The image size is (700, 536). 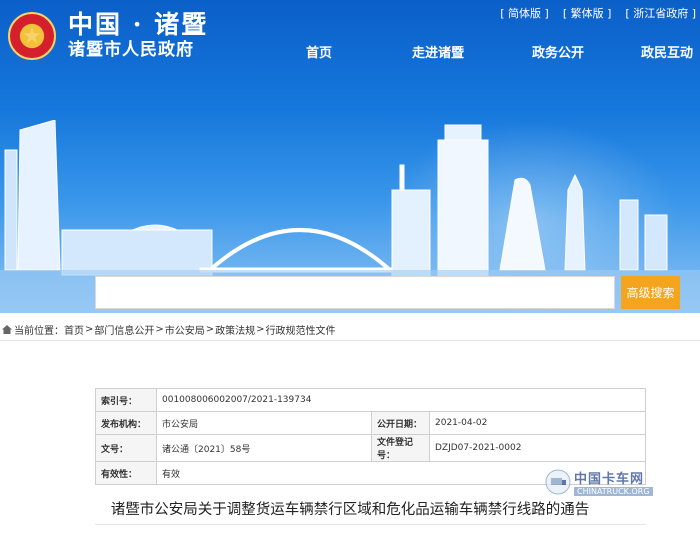 What do you see at coordinates (235, 329) in the screenshot?
I see `breadcrumb-policies: 政策法规` at bounding box center [235, 329].